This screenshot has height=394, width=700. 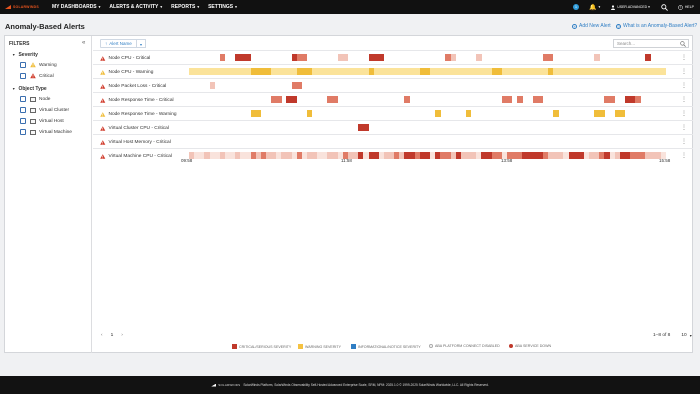 I want to click on nav-alerts-activity-label: ALERTS & ACTIVITY, so click(x=134, y=7).